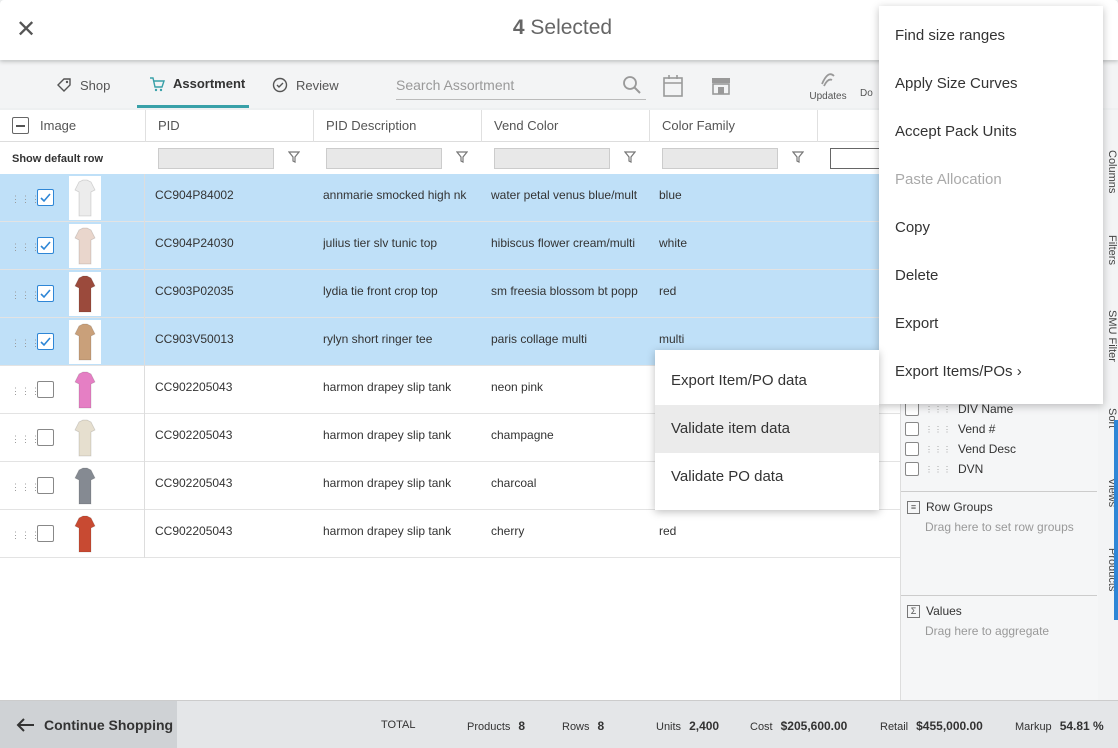 This screenshot has width=1118, height=748. Describe the element at coordinates (571, 27) in the screenshot. I see `selected-label: Selected` at that location.